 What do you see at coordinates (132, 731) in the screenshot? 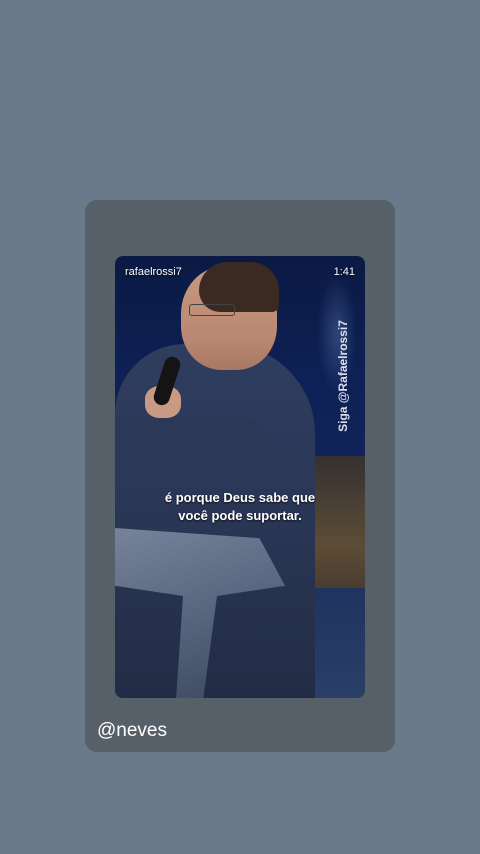
I see `story-username: @neves` at bounding box center [132, 731].